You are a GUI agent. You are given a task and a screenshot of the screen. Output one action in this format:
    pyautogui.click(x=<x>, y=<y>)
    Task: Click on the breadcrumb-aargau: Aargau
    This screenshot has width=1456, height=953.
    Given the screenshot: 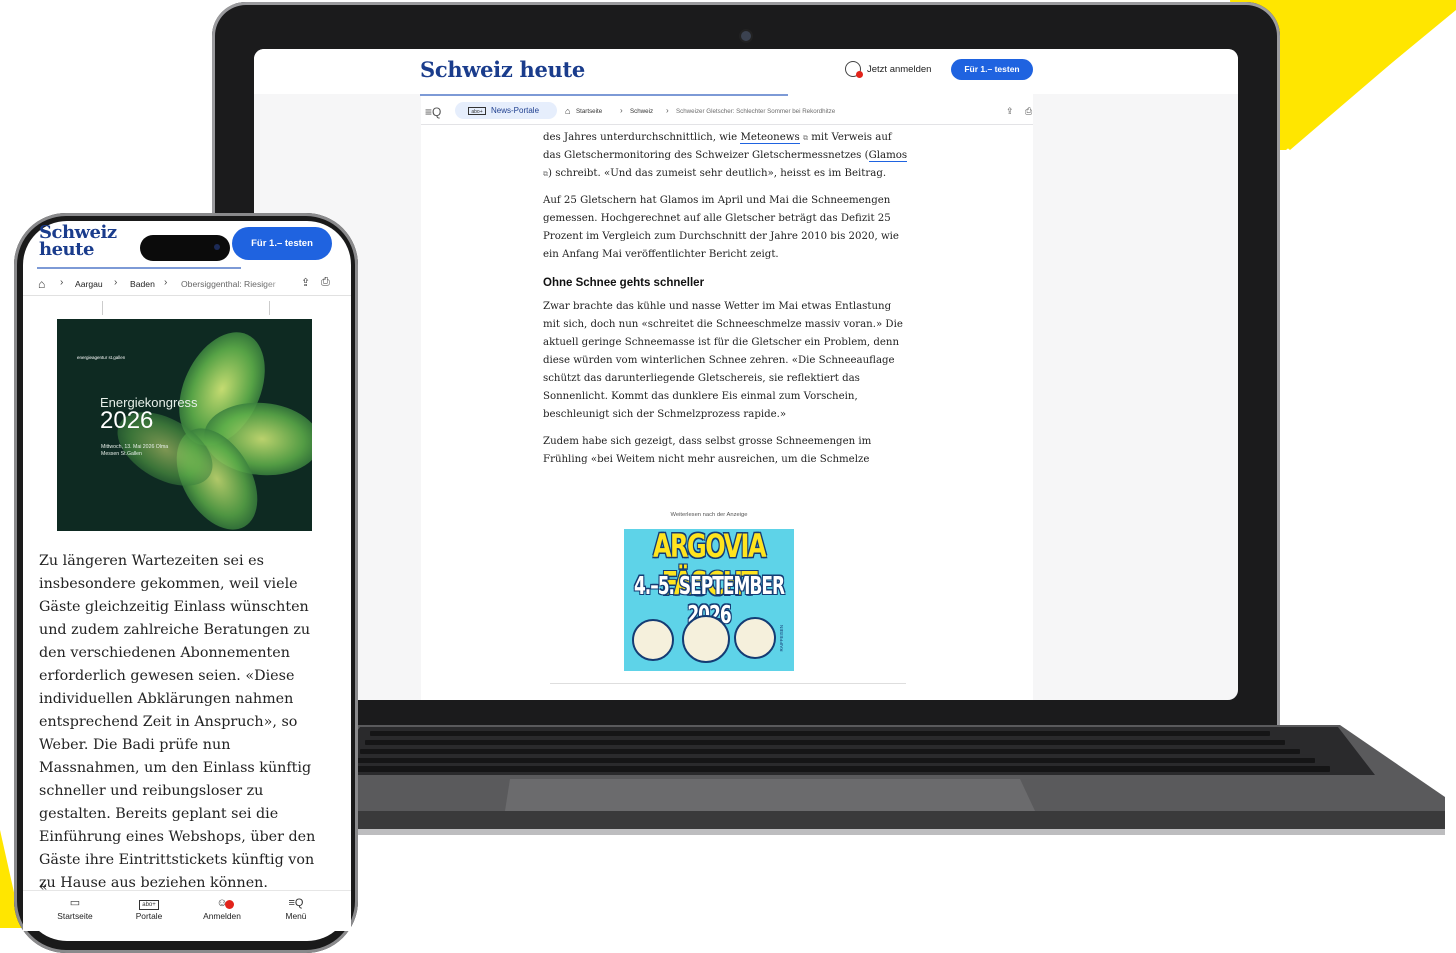 What is the action you would take?
    pyautogui.click(x=89, y=284)
    